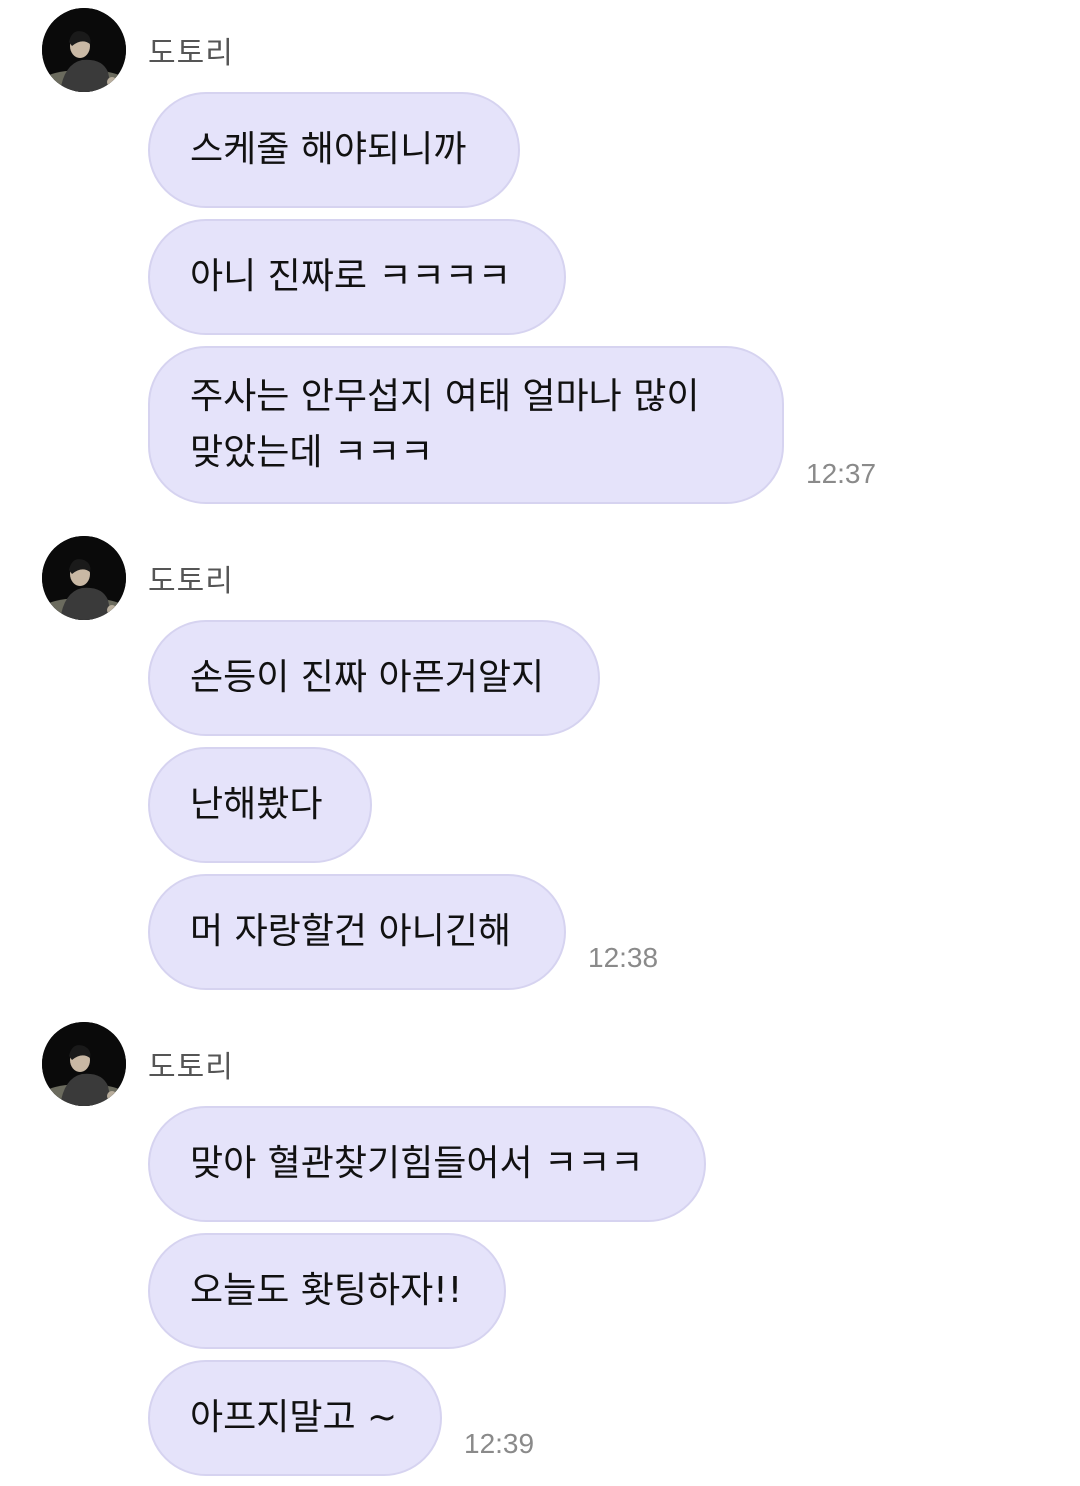 The width and height of the screenshot is (1080, 1486). I want to click on message-text: 맞아 혈관찾기힘들어서 ㅋㅋㅋ, so click(417, 1163).